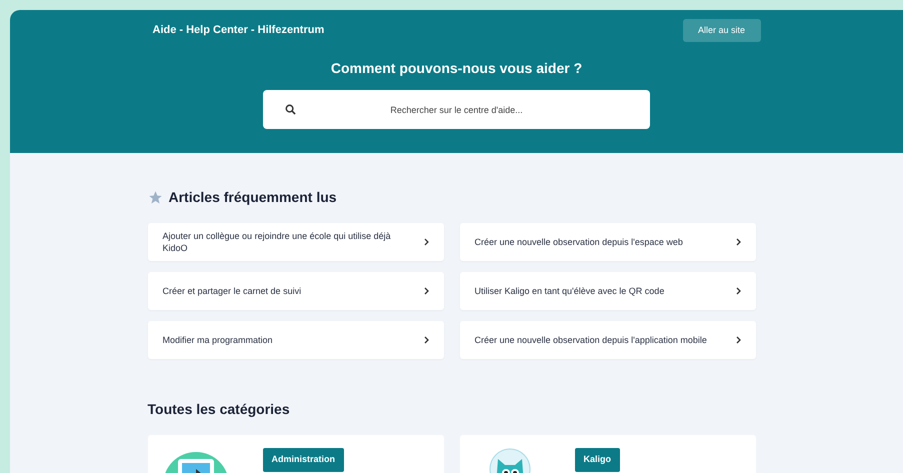 This screenshot has height=473, width=903. I want to click on search-icon, so click(290, 109).